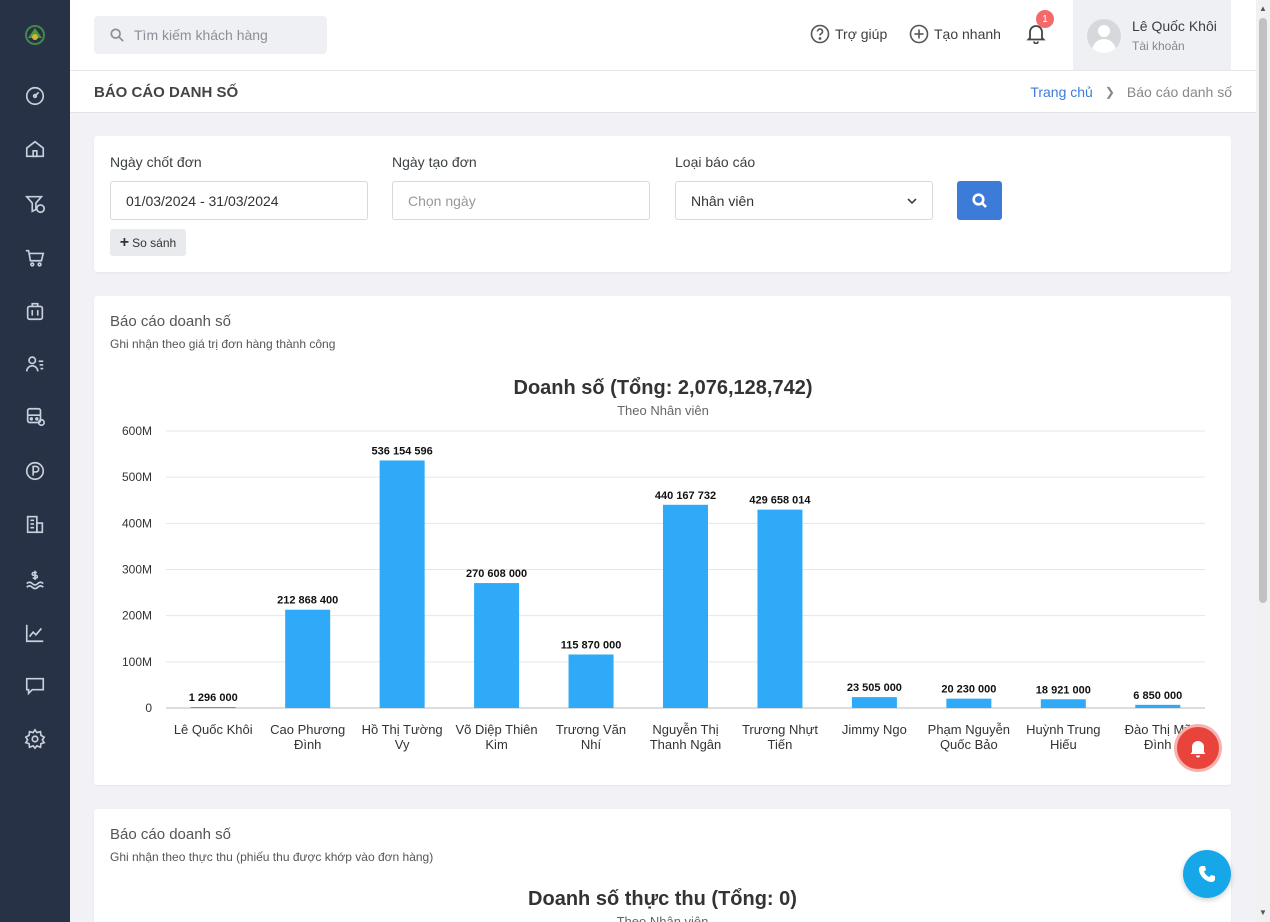 The image size is (1270, 922). Describe the element at coordinates (663, 388) in the screenshot. I see `chart-title: Doanh số (Tổng: 2,076,128,742)` at that location.